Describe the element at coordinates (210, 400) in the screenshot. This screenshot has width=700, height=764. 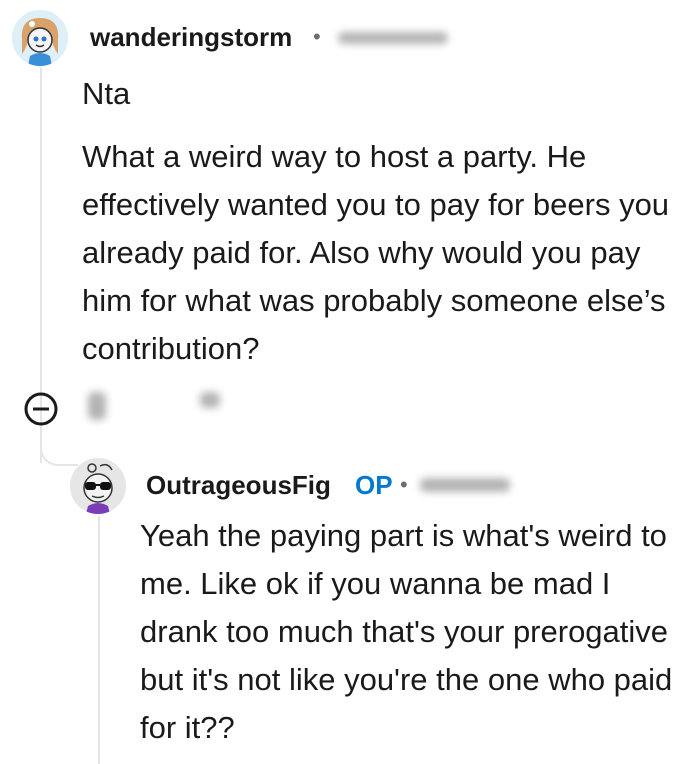
I see `redacted-action-icon` at that location.